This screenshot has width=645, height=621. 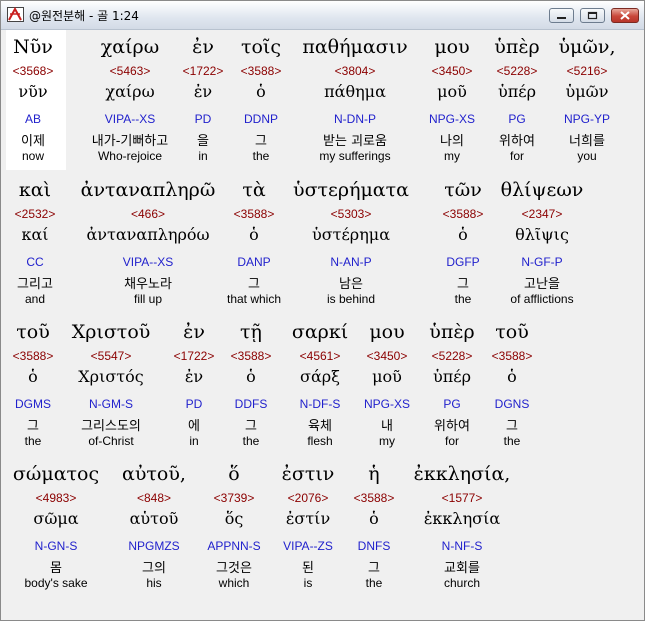 I want to click on lemma: ὅς, so click(x=234, y=518).